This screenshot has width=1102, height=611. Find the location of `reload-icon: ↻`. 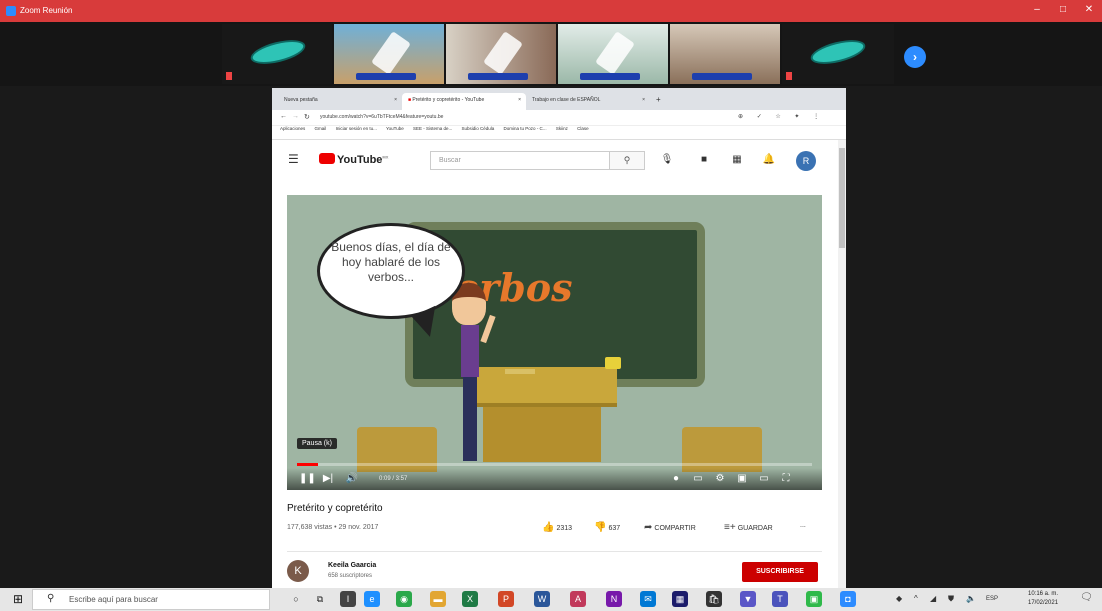

reload-icon: ↻ is located at coordinates (307, 117).